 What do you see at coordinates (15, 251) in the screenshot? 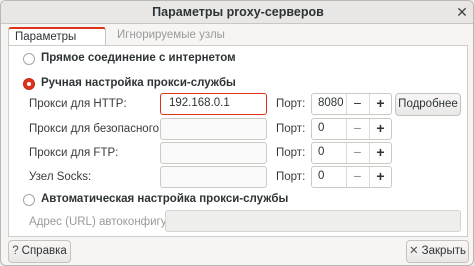
I see `help-icon: ?` at bounding box center [15, 251].